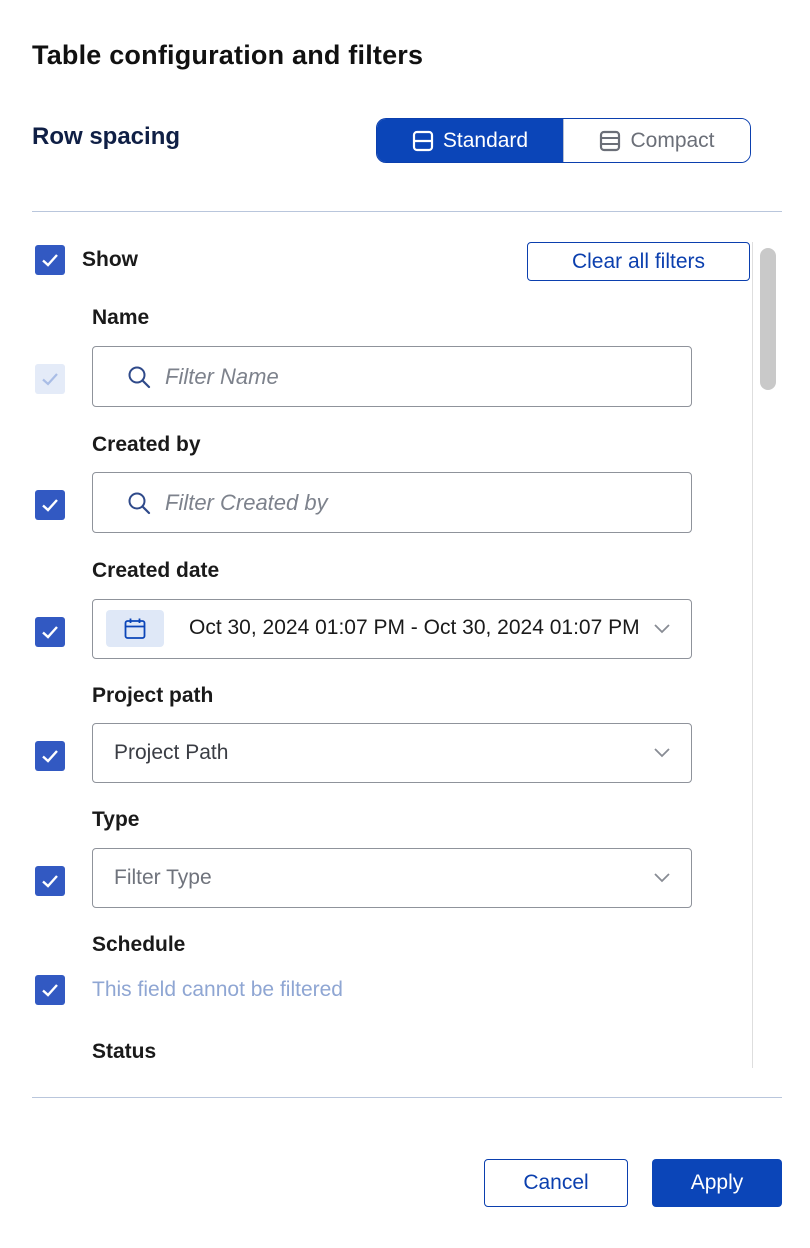 Image resolution: width=810 pixels, height=1248 pixels. I want to click on compact-spacing-label: Compact, so click(672, 140).